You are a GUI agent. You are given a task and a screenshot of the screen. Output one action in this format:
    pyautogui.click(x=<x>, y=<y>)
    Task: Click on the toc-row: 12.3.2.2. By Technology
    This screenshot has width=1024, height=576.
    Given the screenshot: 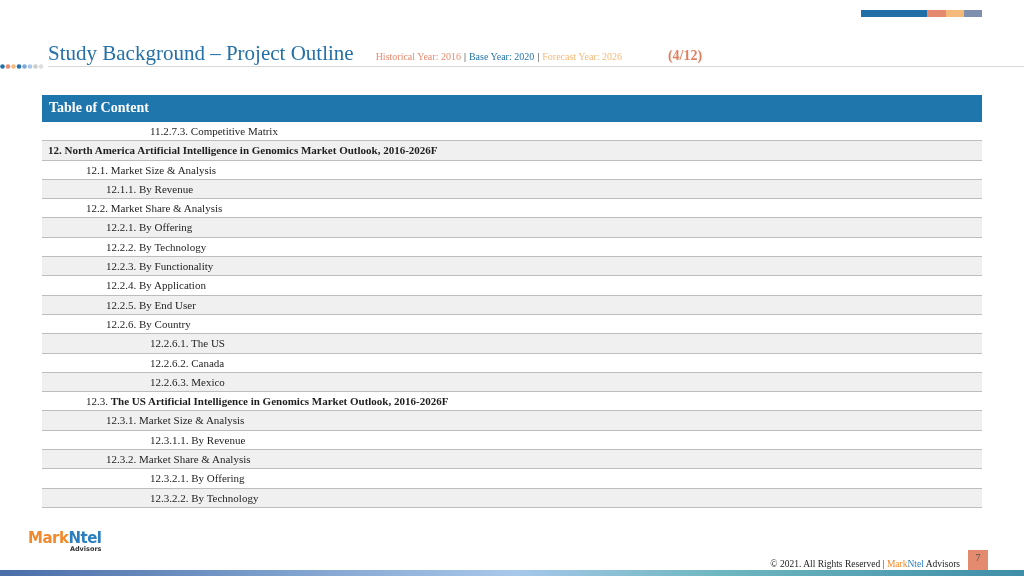 What is the action you would take?
    pyautogui.click(x=512, y=498)
    